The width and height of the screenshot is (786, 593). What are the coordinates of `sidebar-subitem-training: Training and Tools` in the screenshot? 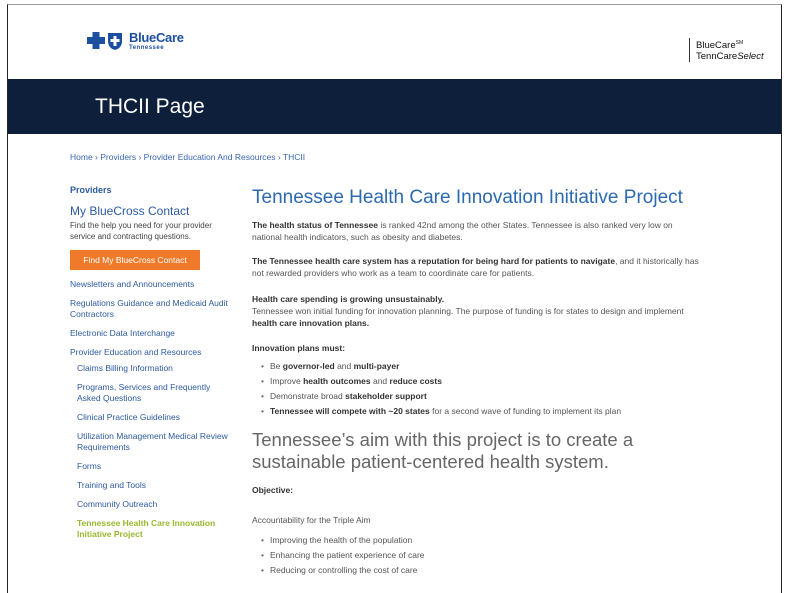 It's located at (150, 485).